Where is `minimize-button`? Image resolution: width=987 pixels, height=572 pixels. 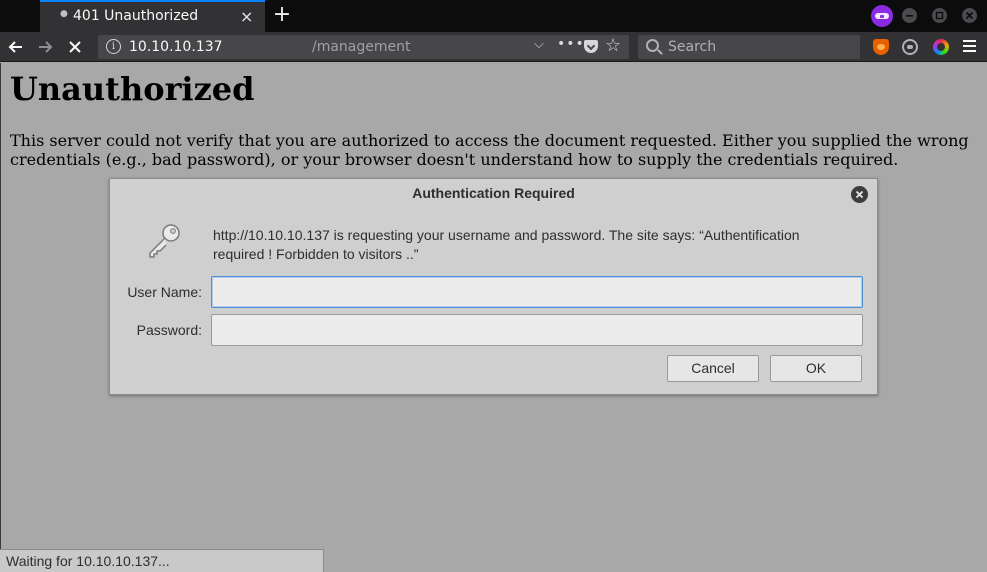 minimize-button is located at coordinates (909, 15).